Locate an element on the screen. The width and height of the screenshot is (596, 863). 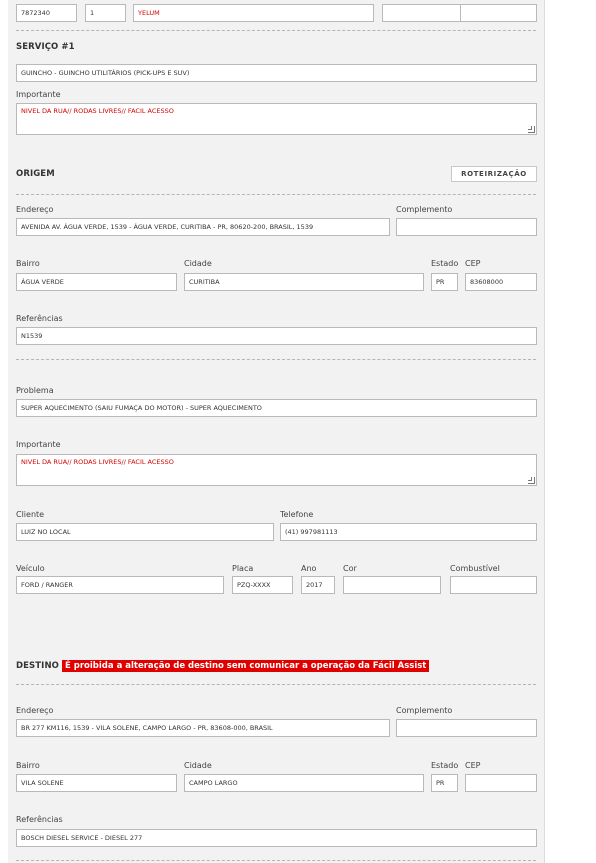
origem-cidade-field: CURITIBA is located at coordinates (304, 282).